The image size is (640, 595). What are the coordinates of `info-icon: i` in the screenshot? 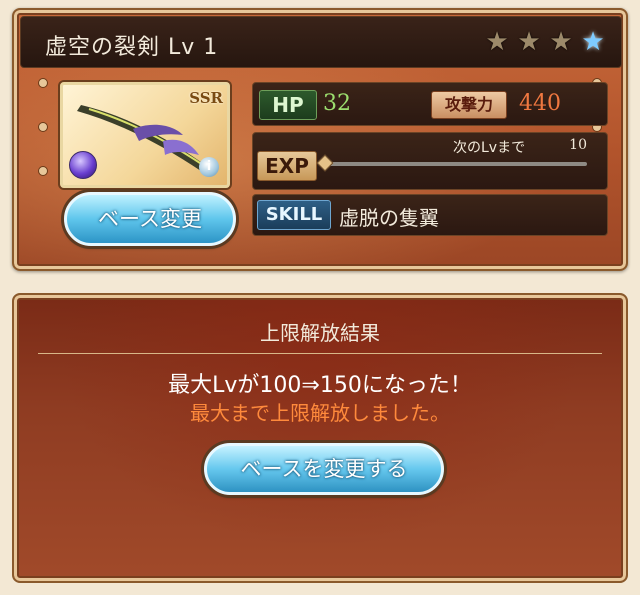 It's located at (209, 167).